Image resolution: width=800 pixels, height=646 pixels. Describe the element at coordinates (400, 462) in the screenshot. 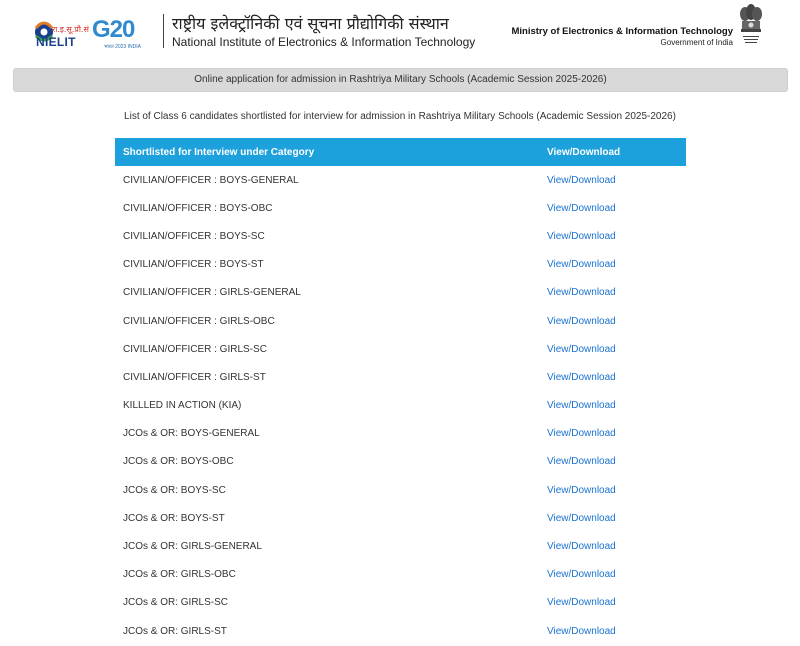

I see `table-row: JCOs & OR: BOYS-OBC View/Download` at that location.